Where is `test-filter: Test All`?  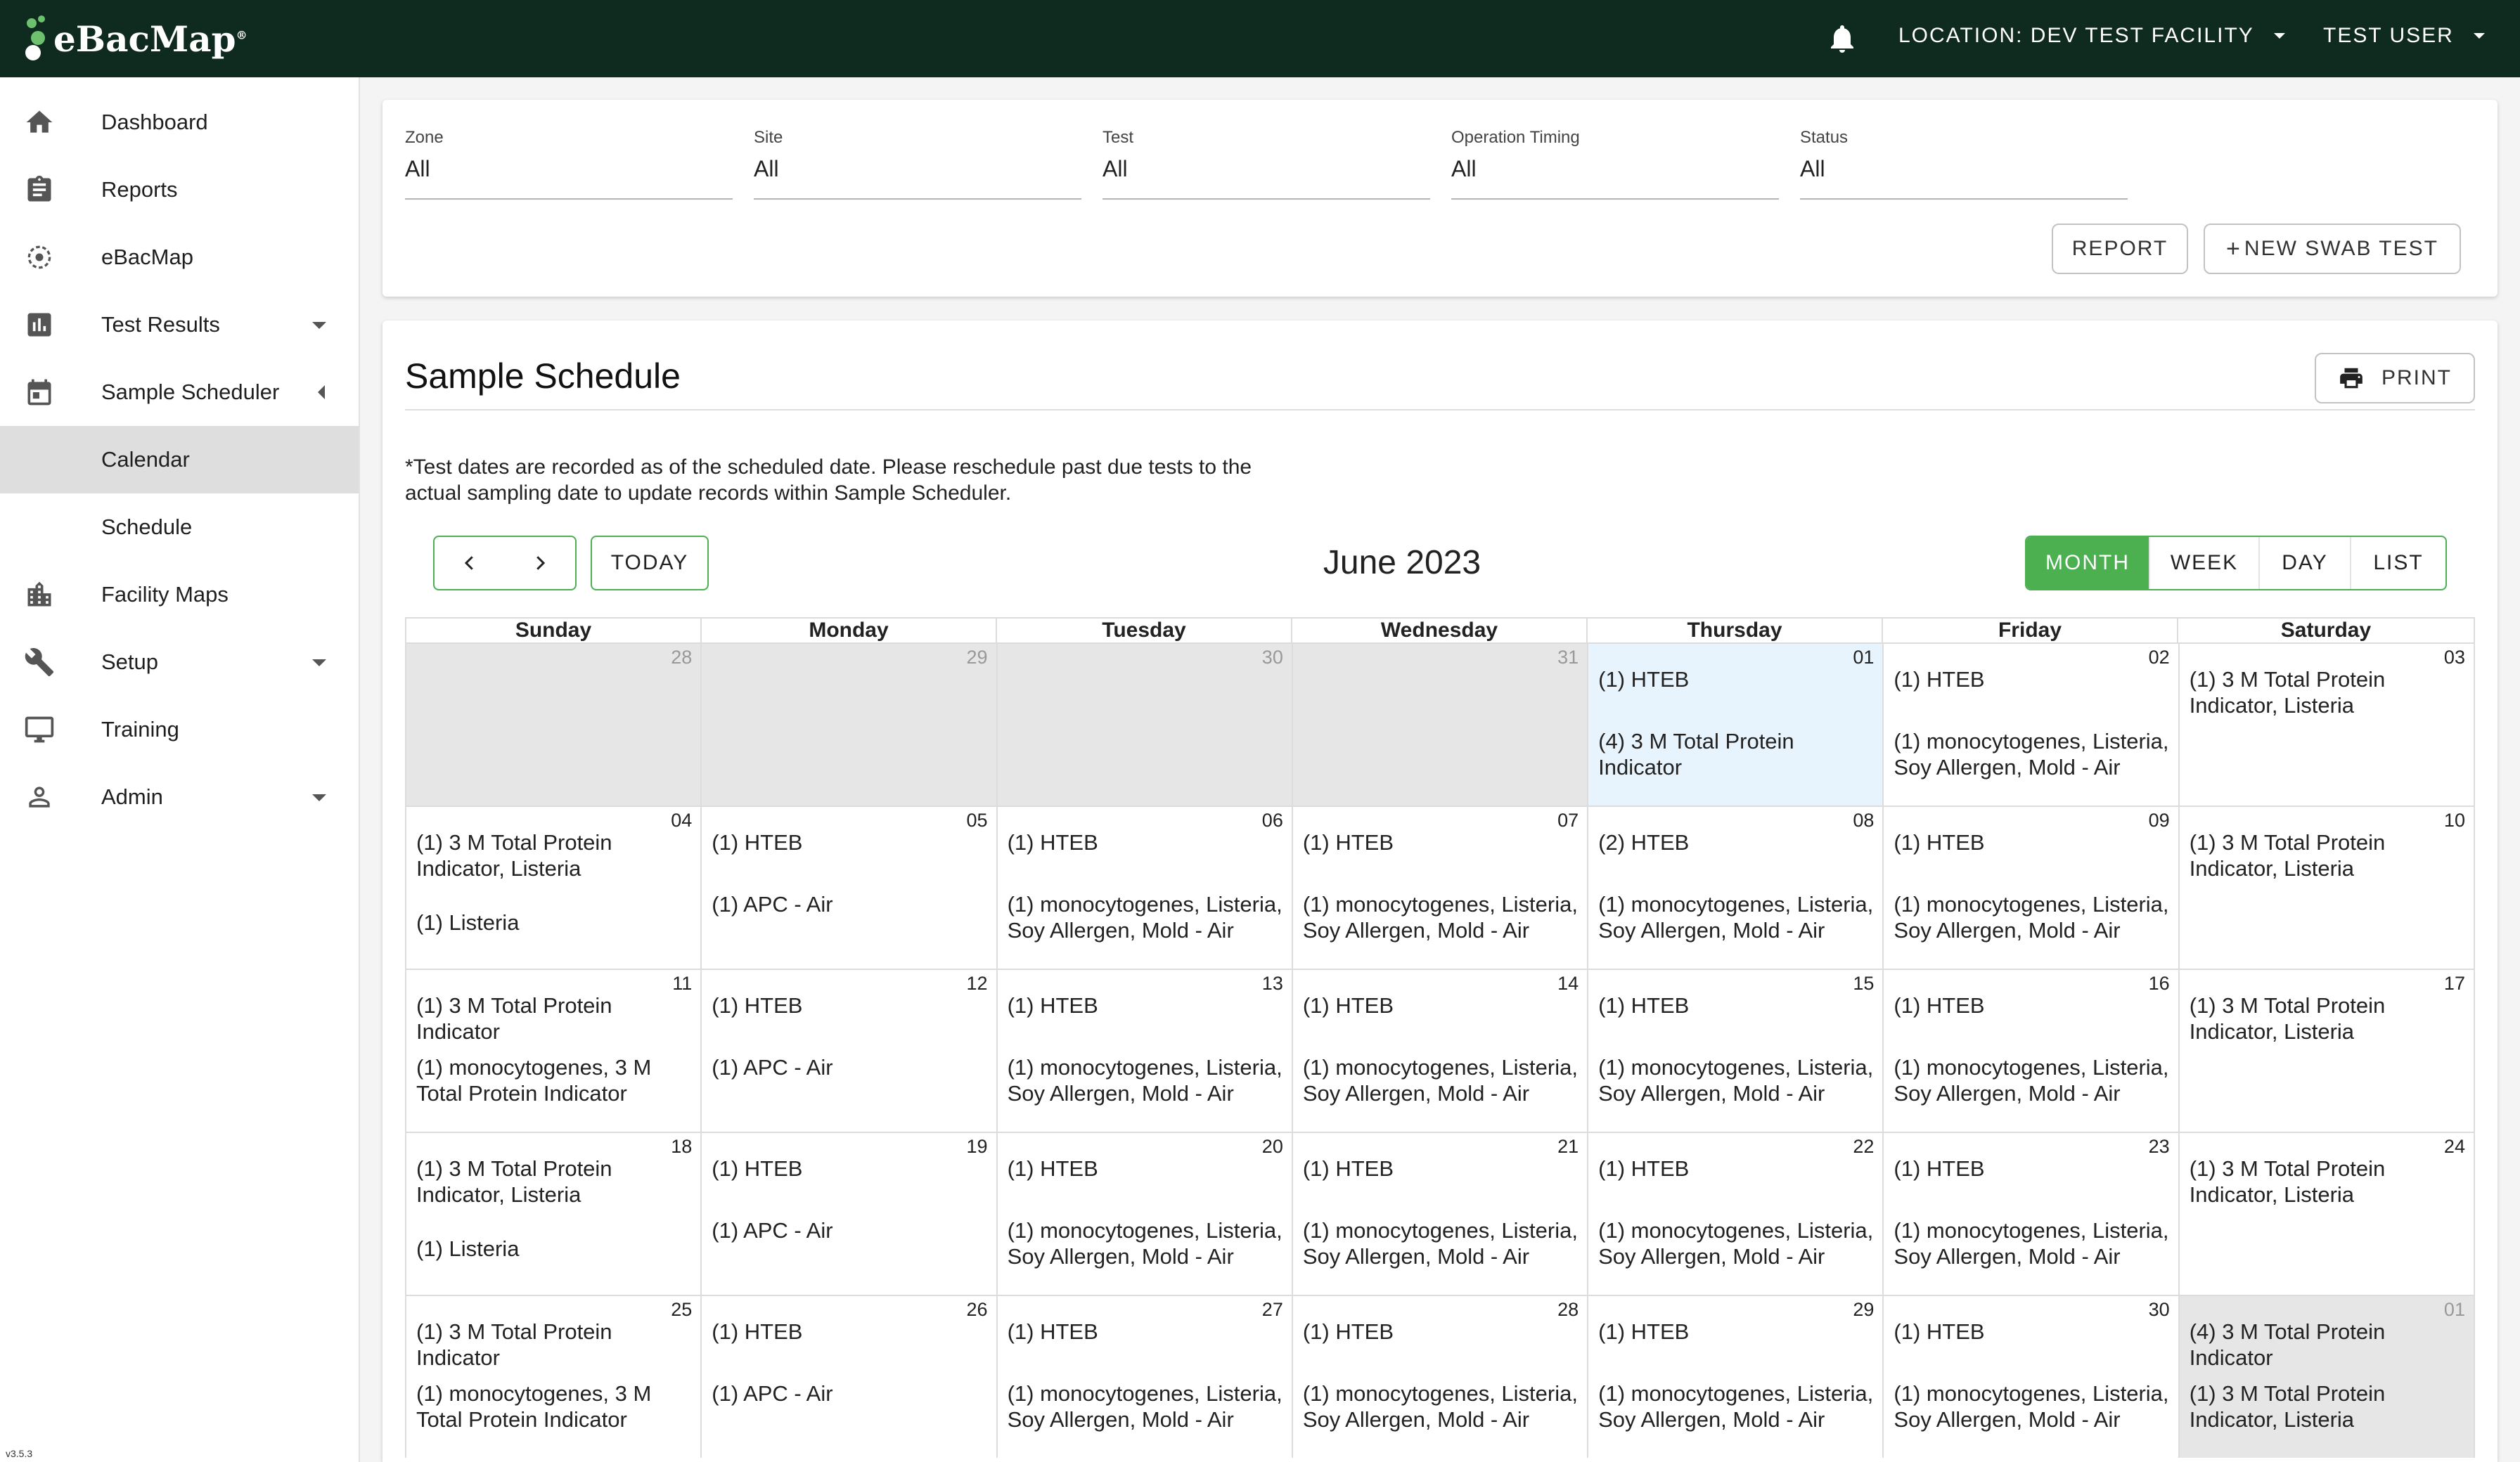
test-filter: Test All is located at coordinates (1266, 164).